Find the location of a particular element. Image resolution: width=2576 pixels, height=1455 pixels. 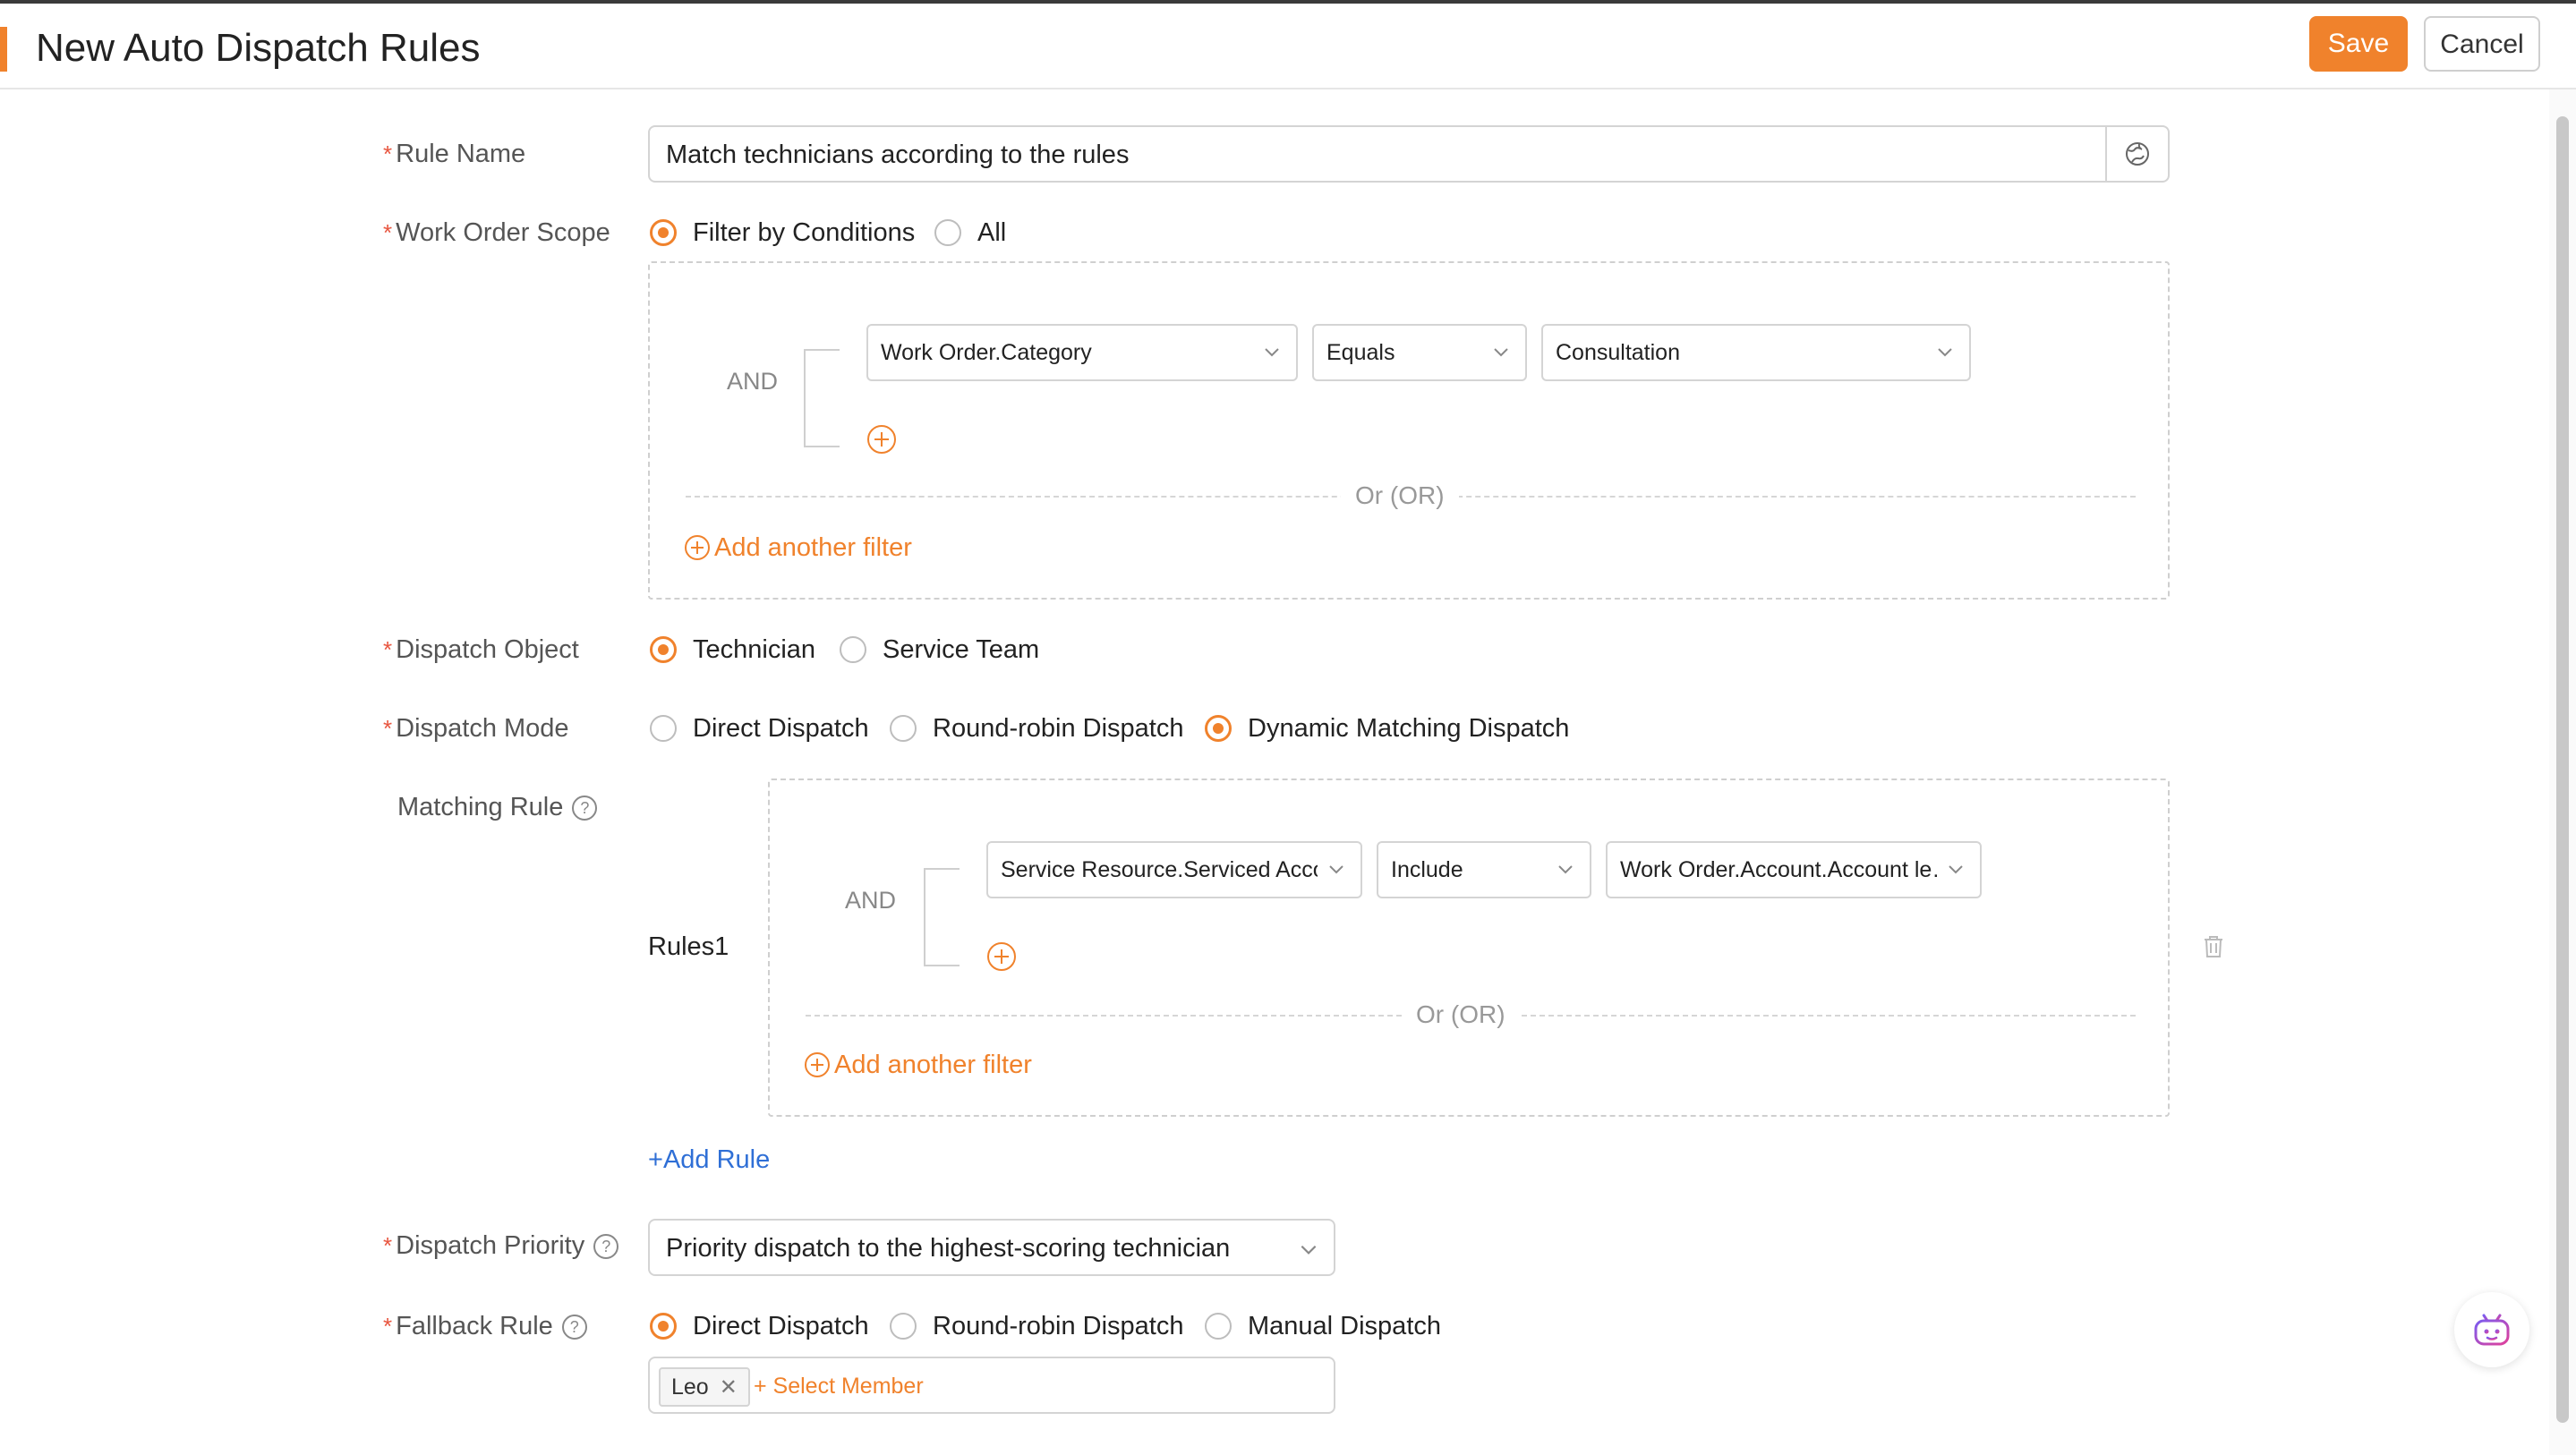

dispatch-object-service-team-radio: Service Team is located at coordinates (939, 650).